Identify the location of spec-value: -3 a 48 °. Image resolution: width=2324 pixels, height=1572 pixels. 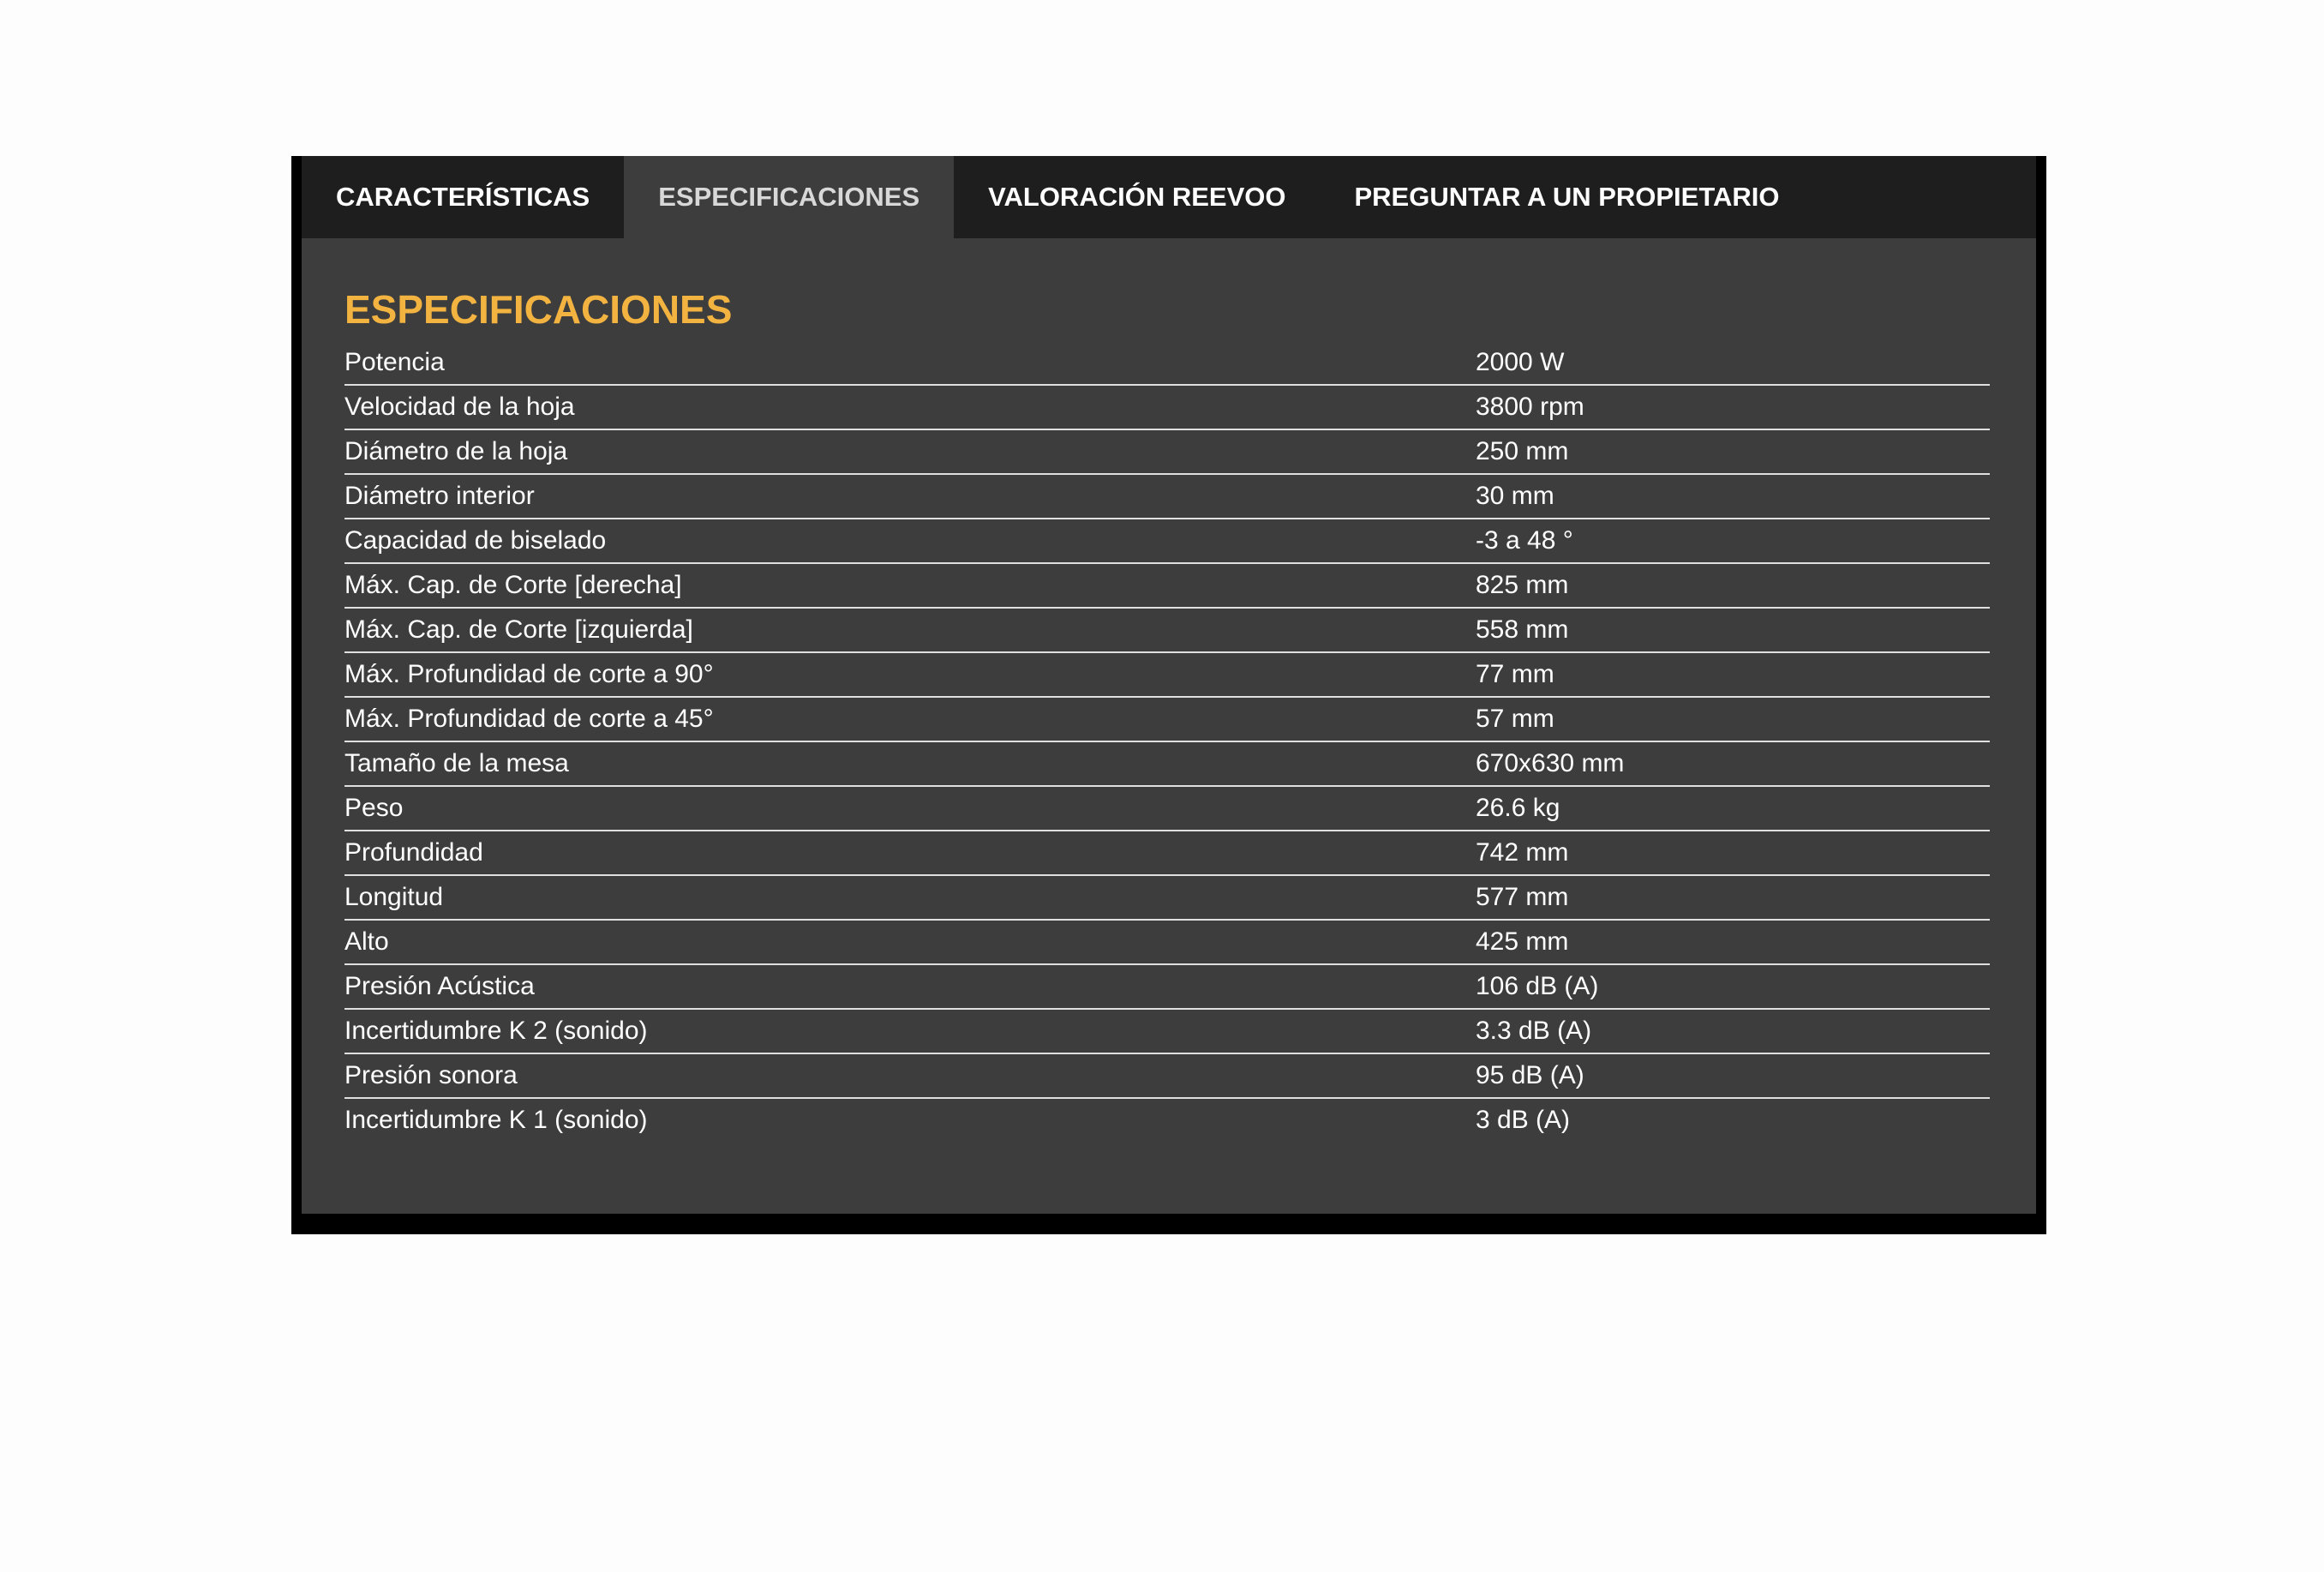
(1733, 541).